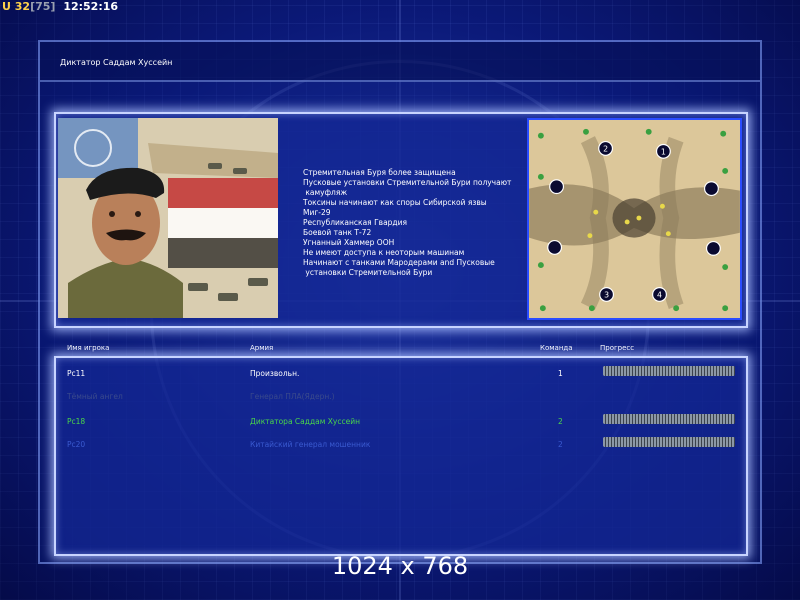  What do you see at coordinates (325, 192) in the screenshot?
I see `description-line: камуфляж` at bounding box center [325, 192].